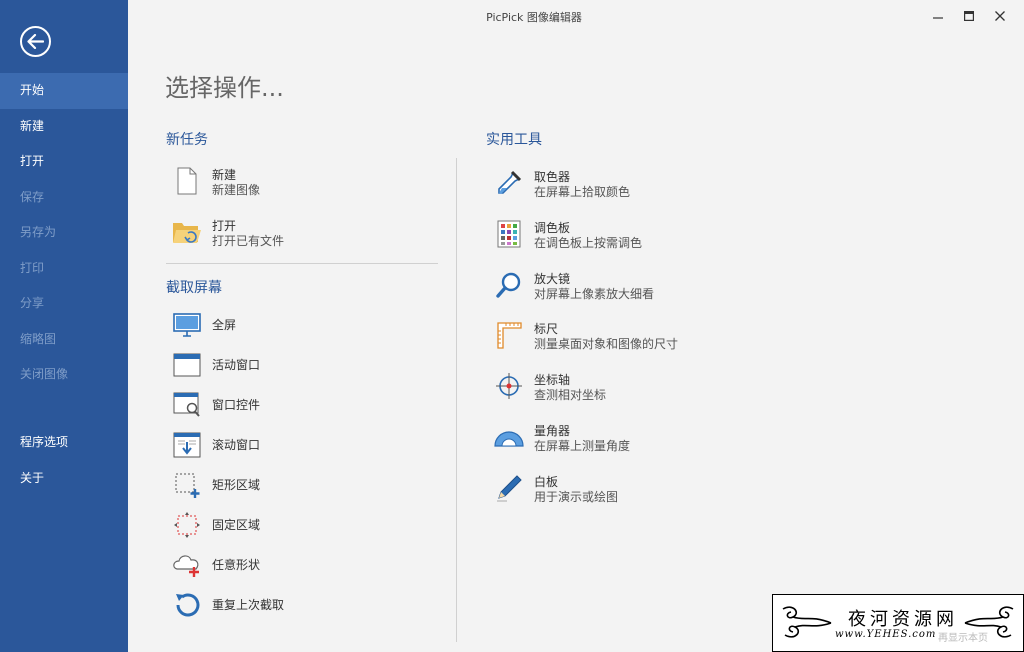 The image size is (1024, 652). Describe the element at coordinates (509, 386) in the screenshot. I see `crosshair-icon` at that location.